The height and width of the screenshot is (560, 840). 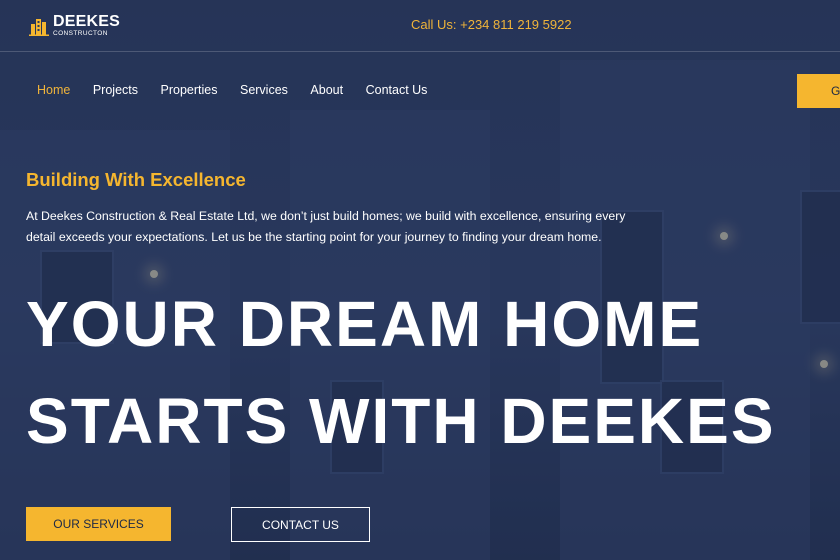 What do you see at coordinates (365, 324) in the screenshot?
I see `hero-headline-line-1: YOUR DREAM HOME` at bounding box center [365, 324].